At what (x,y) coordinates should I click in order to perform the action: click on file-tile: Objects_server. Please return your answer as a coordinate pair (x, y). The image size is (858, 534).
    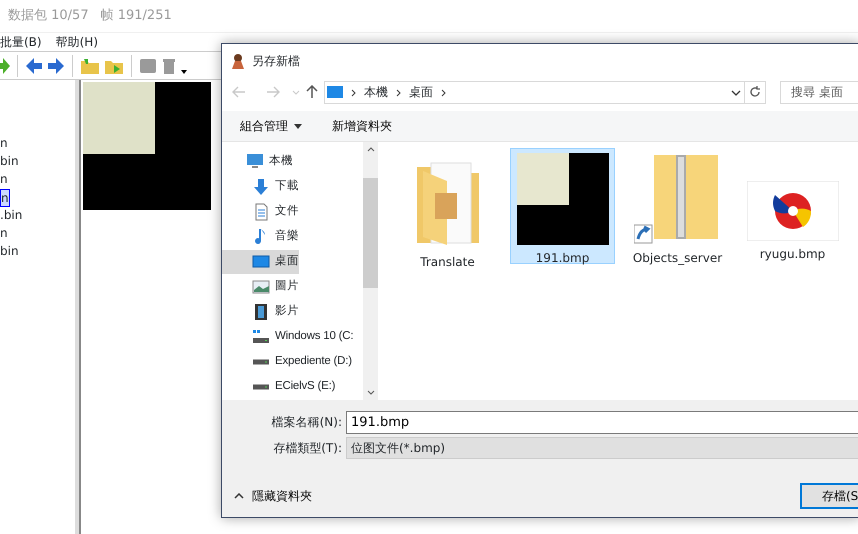
    Looking at the image, I should click on (677, 206).